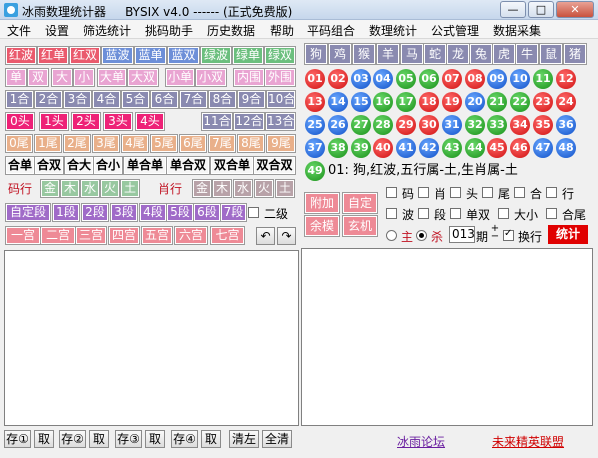 The width and height of the screenshot is (598, 458). I want to click on ball-19: 19, so click(452, 102).